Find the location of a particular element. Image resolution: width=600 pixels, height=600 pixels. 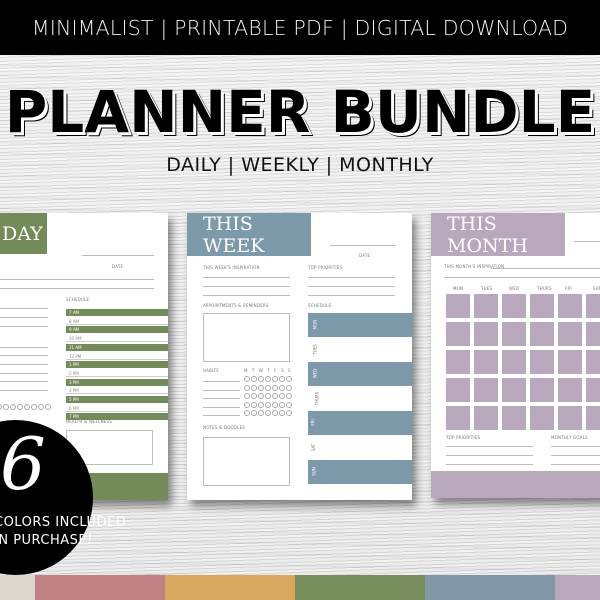

day-label: TUES is located at coordinates (315, 349).